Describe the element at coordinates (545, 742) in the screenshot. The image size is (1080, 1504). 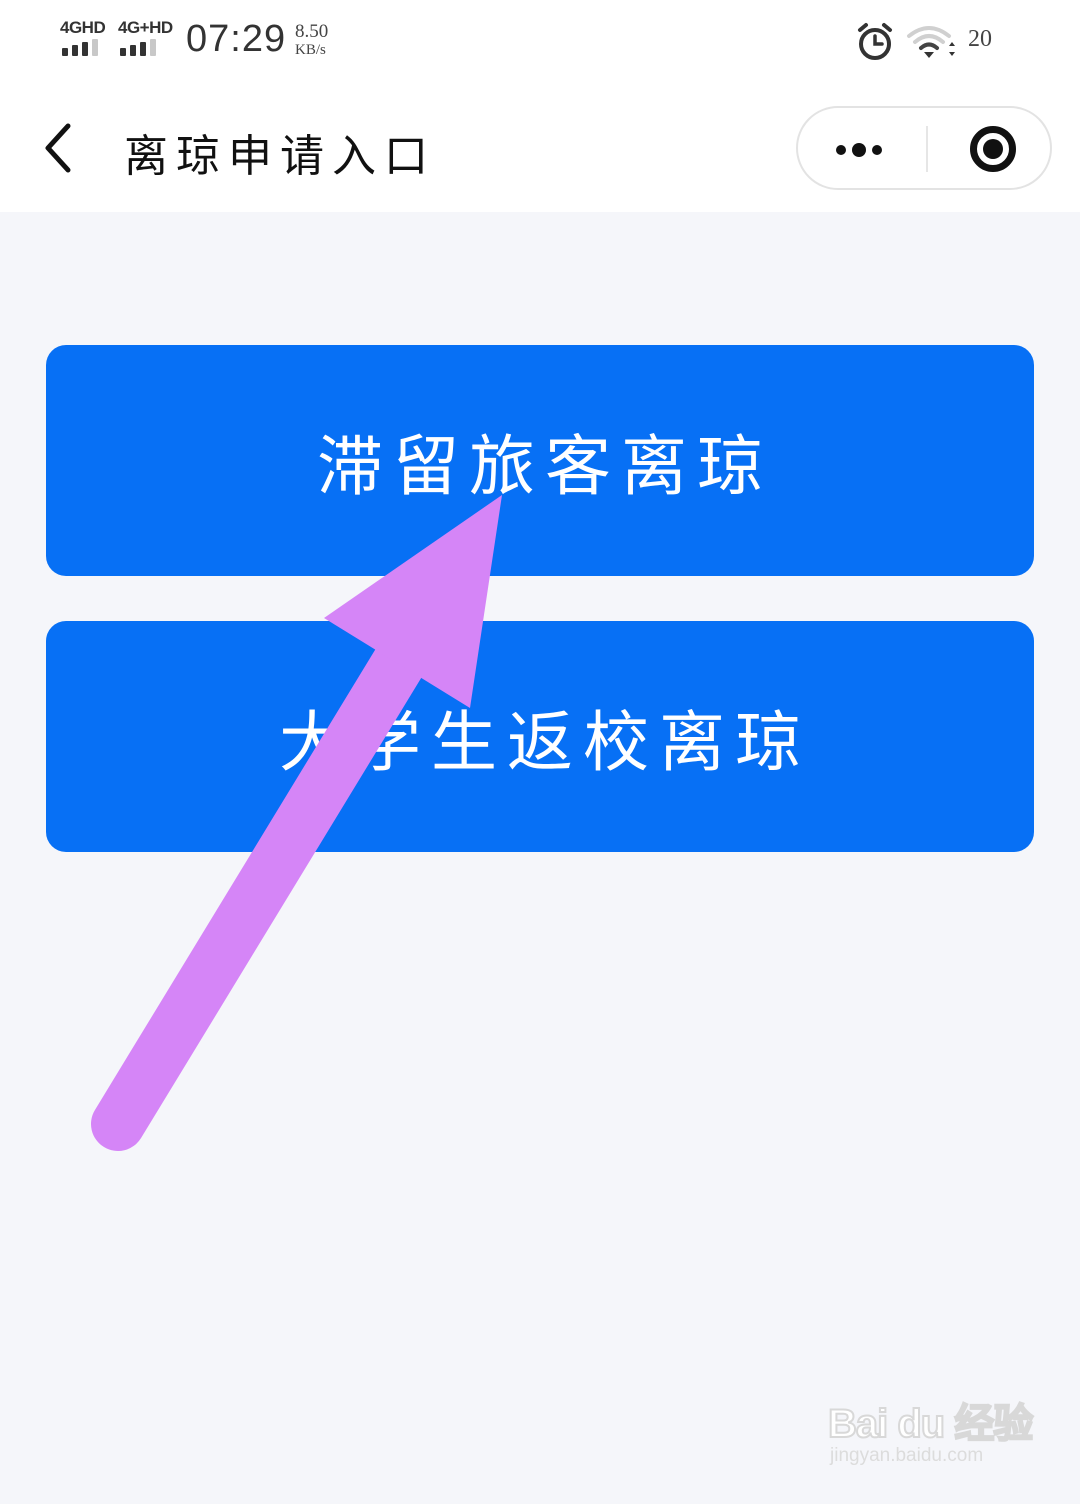
I see `student-return-label: 大学生返校离琼` at that location.